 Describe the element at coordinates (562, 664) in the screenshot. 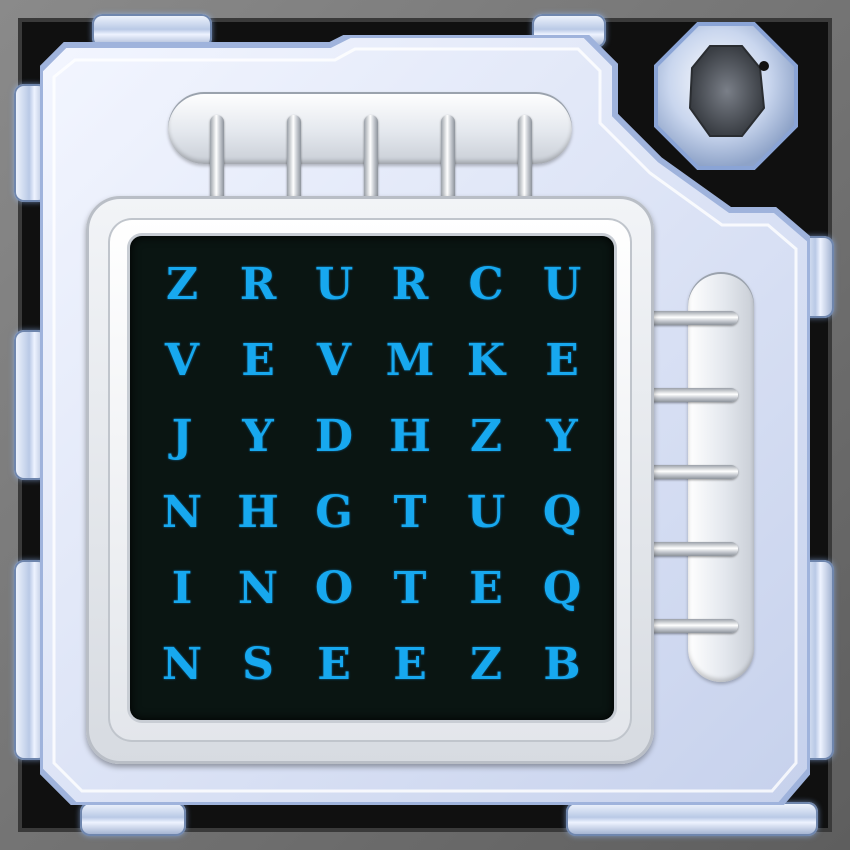

I see `letter-cell: B` at that location.